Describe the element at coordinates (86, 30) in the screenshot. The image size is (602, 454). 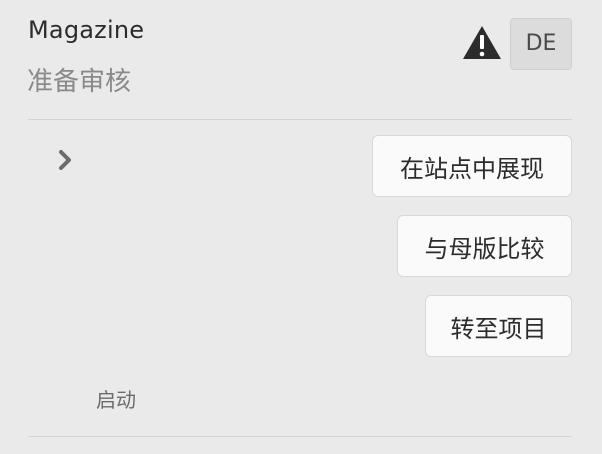
I see `page-title: Magazine` at that location.